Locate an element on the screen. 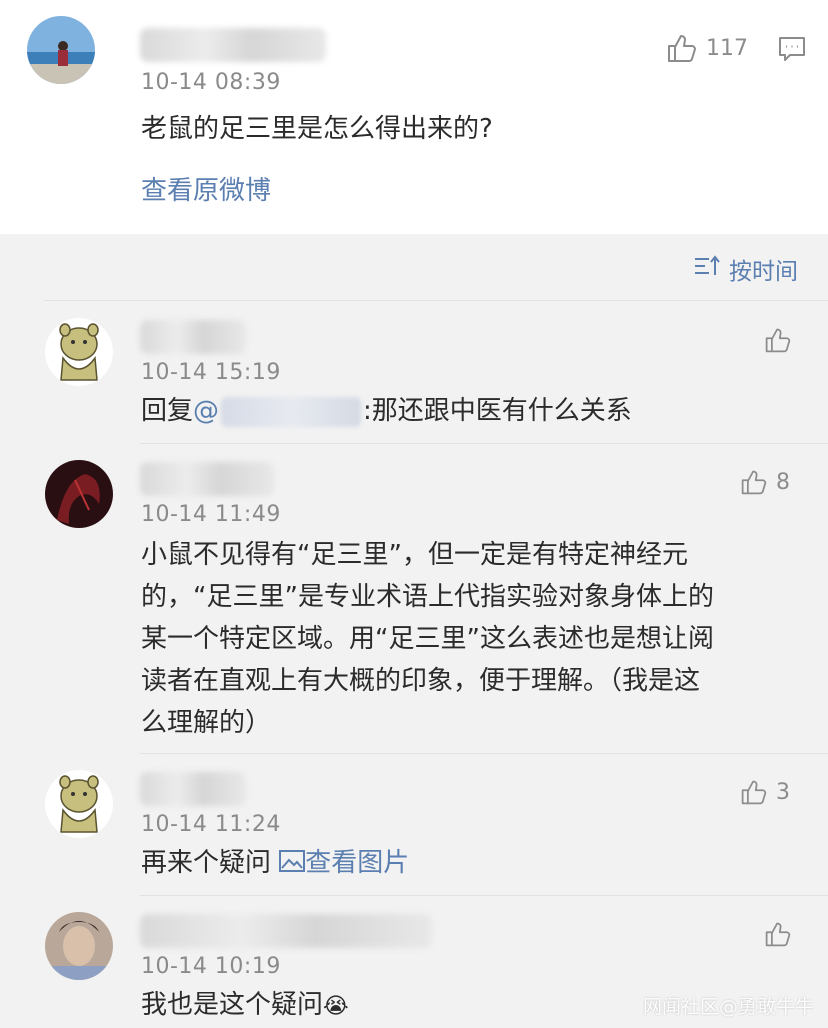 Image resolution: width=828 pixels, height=1028 pixels. sort-label: 按时间 is located at coordinates (763, 272).